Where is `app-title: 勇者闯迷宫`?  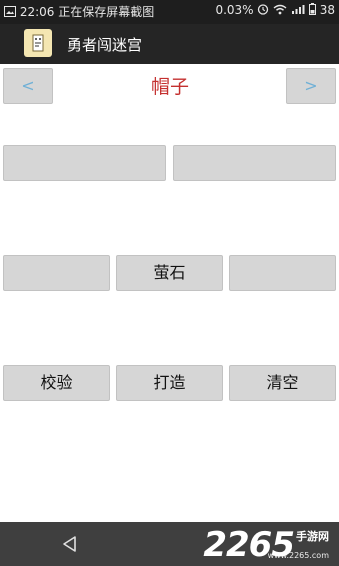
app-title: 勇者闯迷宫 is located at coordinates (105, 45).